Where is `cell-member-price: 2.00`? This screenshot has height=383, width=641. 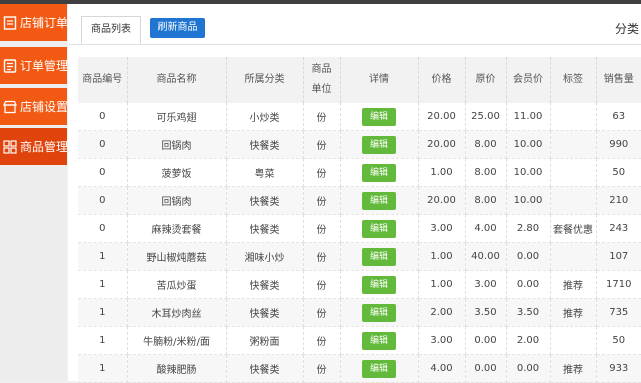
cell-member-price: 2.00 is located at coordinates (528, 340).